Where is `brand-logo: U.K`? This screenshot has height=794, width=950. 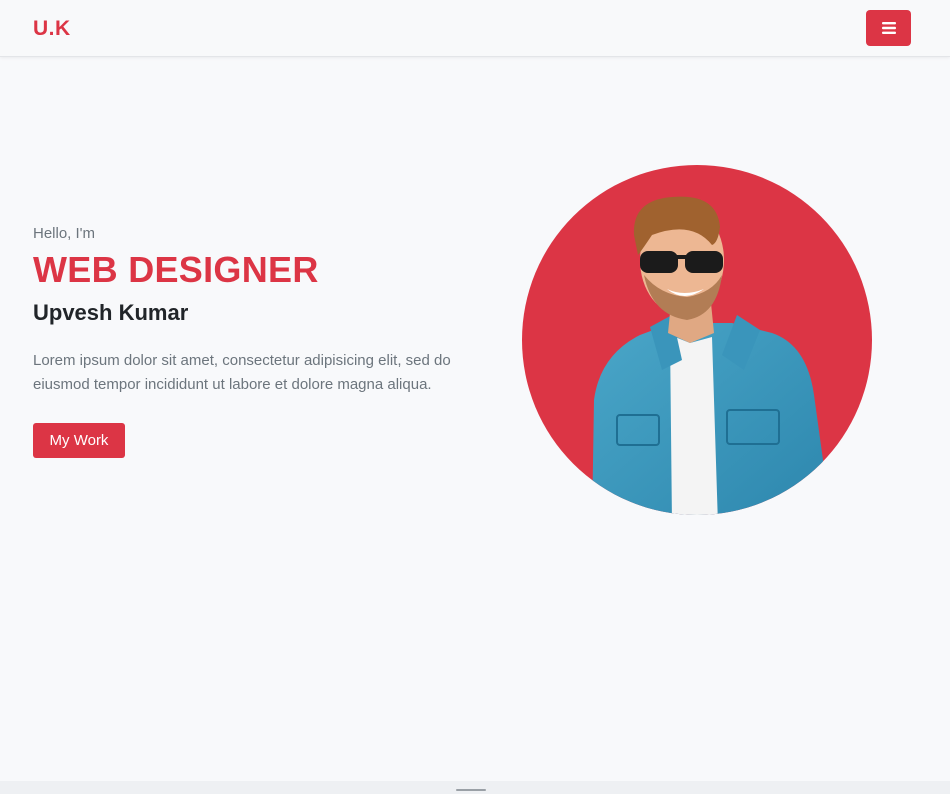 brand-logo: U.K is located at coordinates (52, 29).